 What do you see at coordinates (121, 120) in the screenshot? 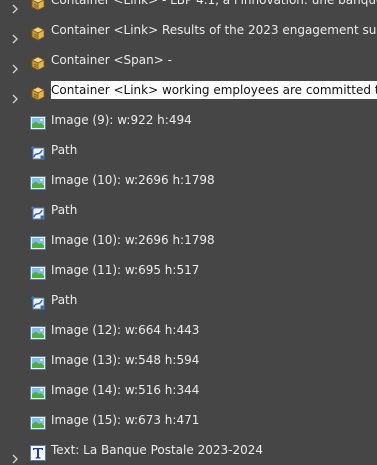
I see `tree-row-label: Image (9): w:922 h:494` at bounding box center [121, 120].